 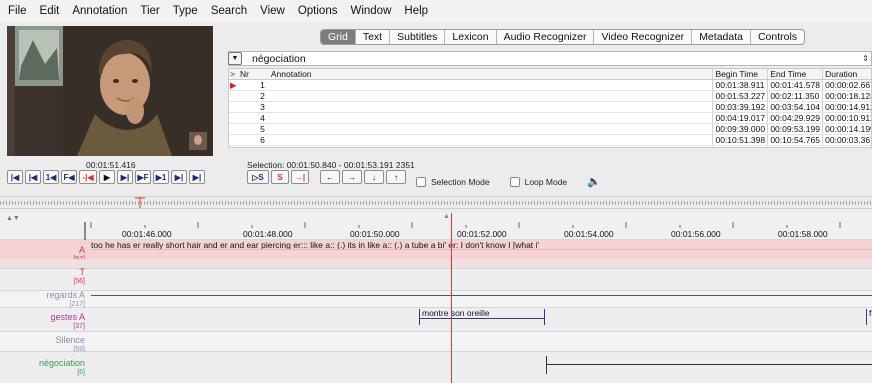 What do you see at coordinates (69, 177) in the screenshot?
I see `frame-back-icon: F◀` at bounding box center [69, 177].